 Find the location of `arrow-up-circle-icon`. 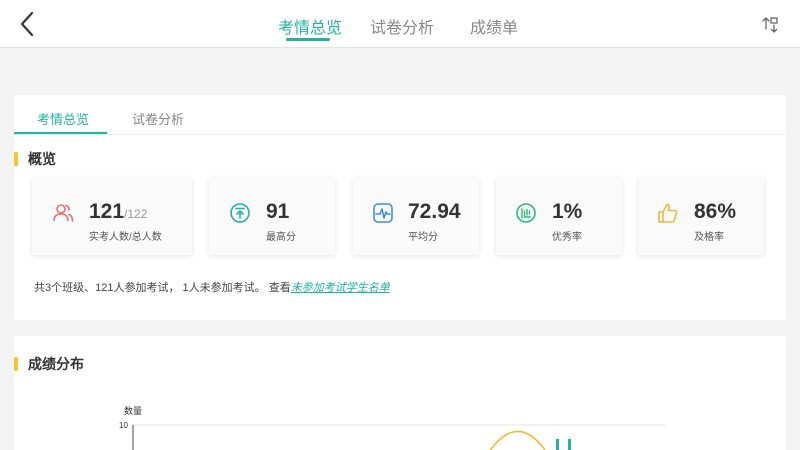

arrow-up-circle-icon is located at coordinates (240, 213).